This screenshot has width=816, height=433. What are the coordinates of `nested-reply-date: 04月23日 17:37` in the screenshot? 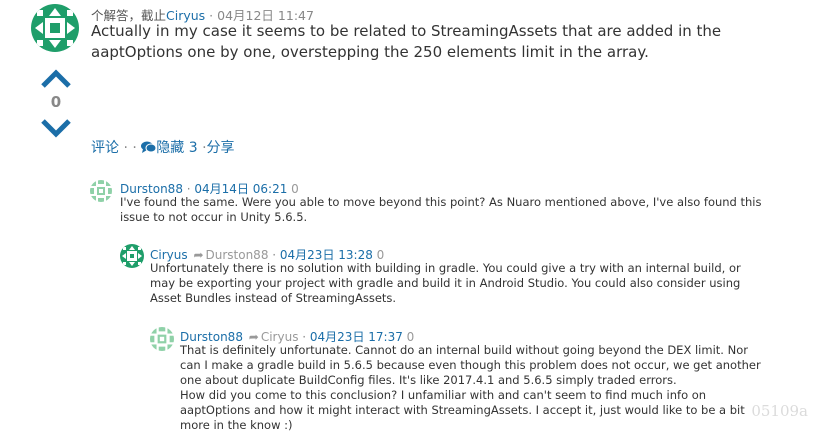 It's located at (356, 337).